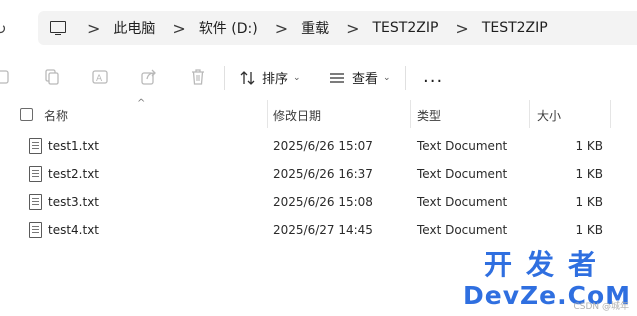 The width and height of the screenshot is (637, 316). What do you see at coordinates (275, 79) in the screenshot?
I see `sort-label: 排序` at bounding box center [275, 79].